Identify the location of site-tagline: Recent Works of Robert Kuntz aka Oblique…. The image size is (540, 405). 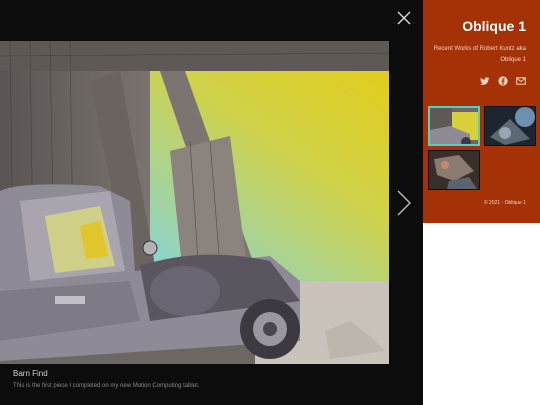
(479, 54).